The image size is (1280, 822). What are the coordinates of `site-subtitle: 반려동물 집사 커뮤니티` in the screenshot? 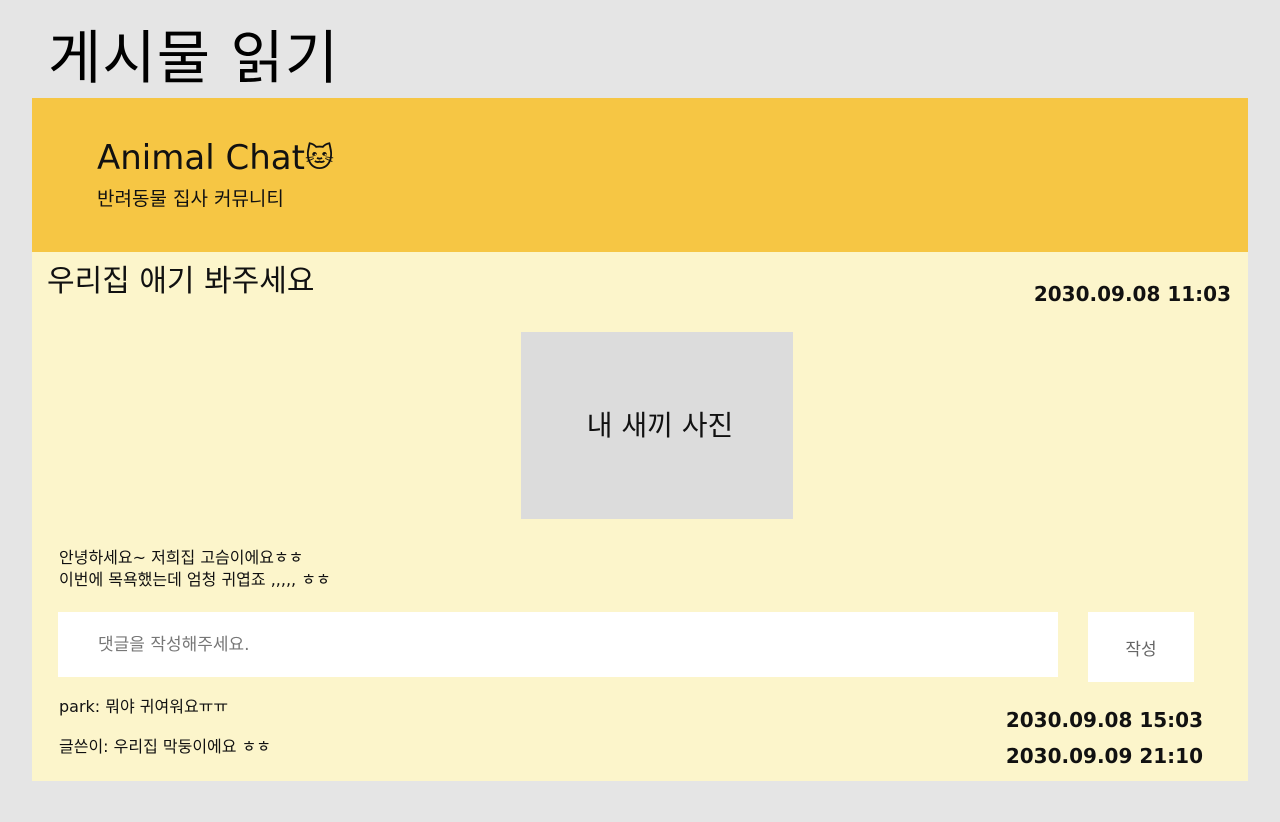 It's located at (190, 199).